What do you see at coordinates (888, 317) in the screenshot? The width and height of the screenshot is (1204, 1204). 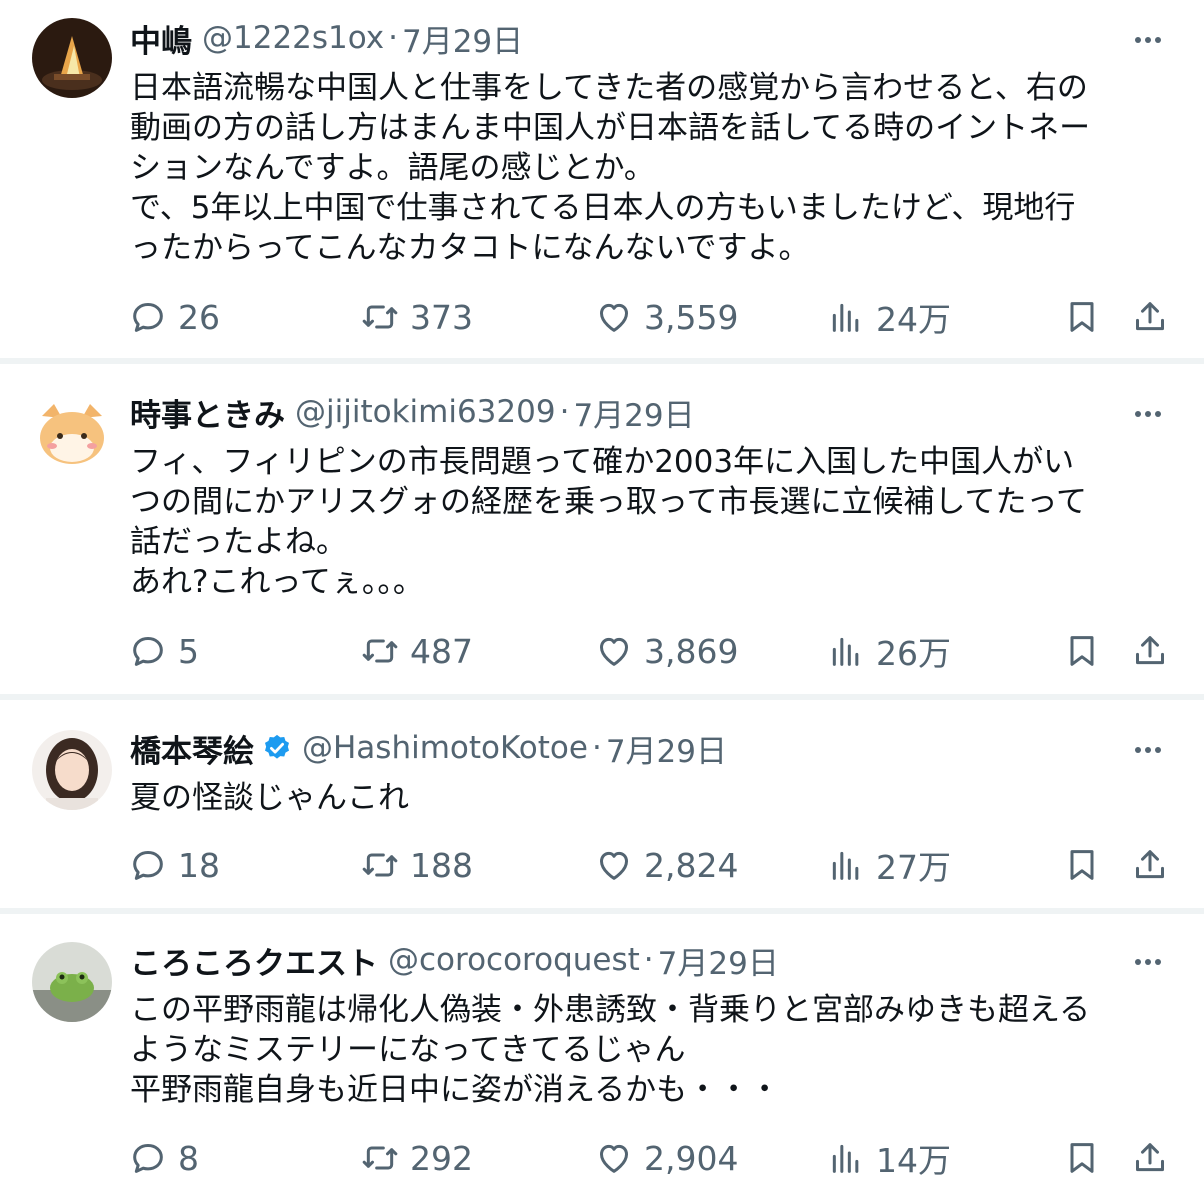 I see `views-button: 24万` at bounding box center [888, 317].